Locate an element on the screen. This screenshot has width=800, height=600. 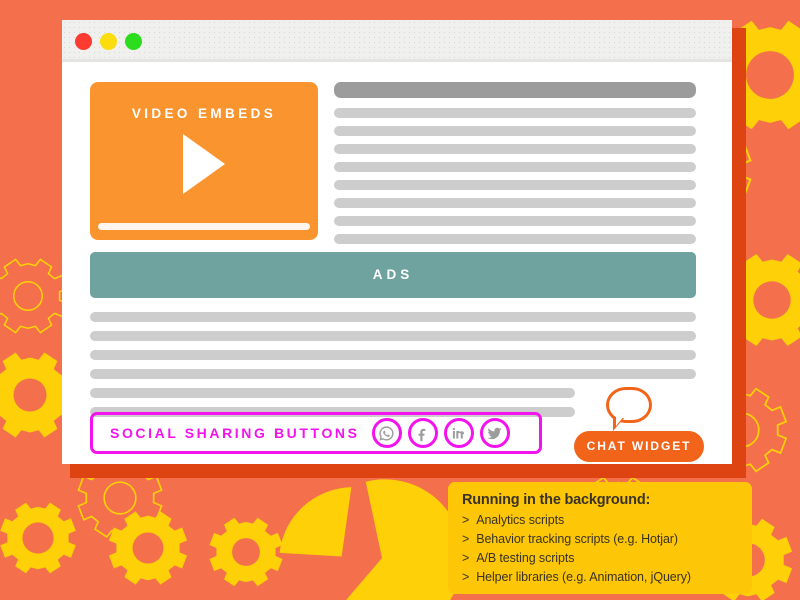
social-sharing-bar: SOCIAL SHARING BUTTONS is located at coordinates (316, 433).